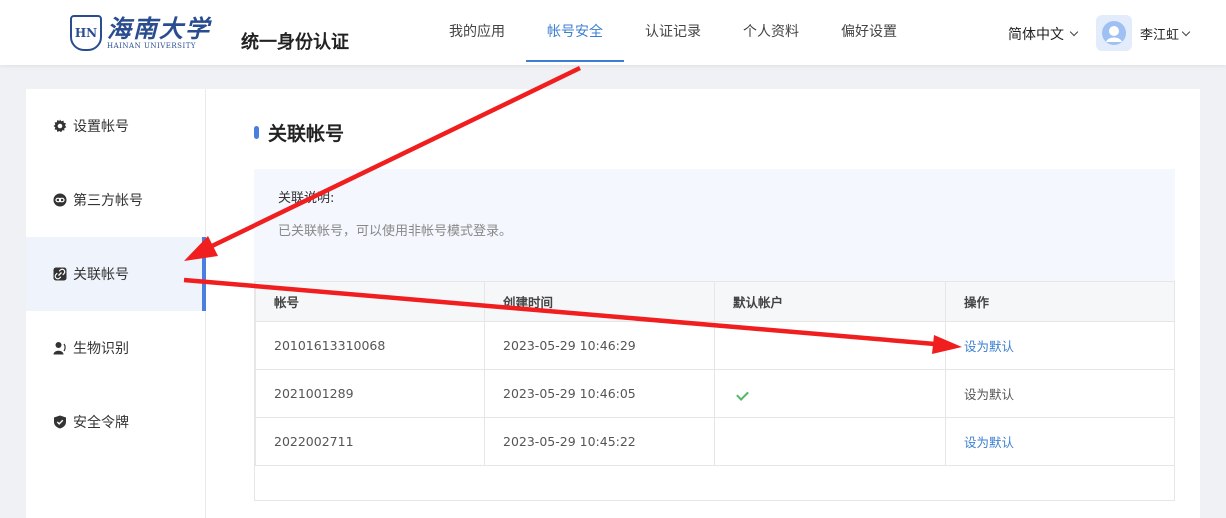 Image resolution: width=1226 pixels, height=518 pixels. I want to click on sidebar: 设置帐号 第三方帐号 关联帐号 生物识别 安全令牌, so click(116, 303).